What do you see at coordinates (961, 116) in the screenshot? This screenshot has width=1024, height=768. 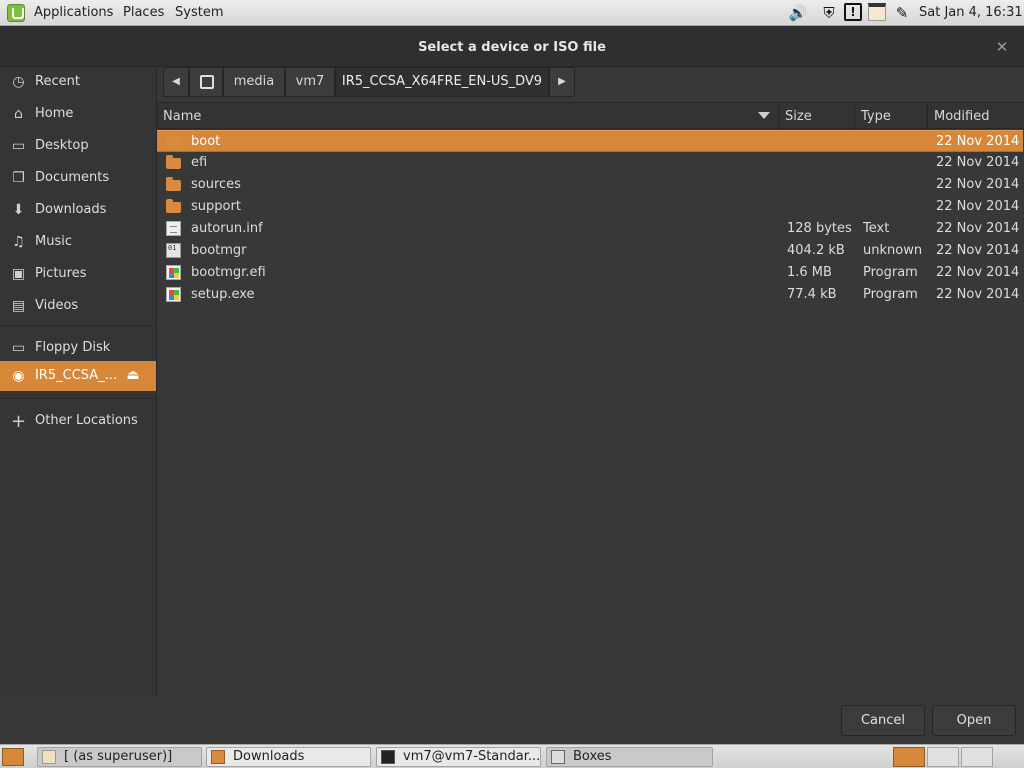 I see `column-header-modified: Modified` at bounding box center [961, 116].